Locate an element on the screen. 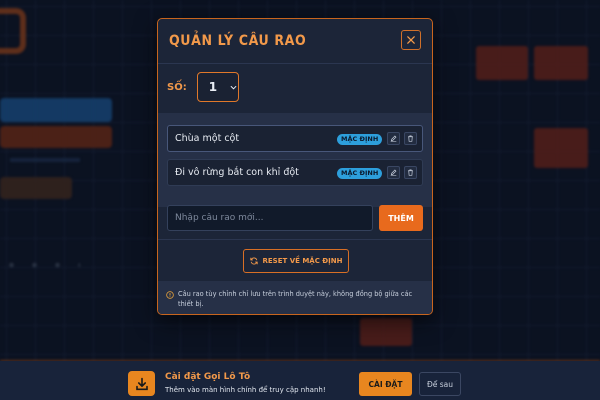 The height and width of the screenshot is (400, 600). later-button: Để sau is located at coordinates (440, 384).